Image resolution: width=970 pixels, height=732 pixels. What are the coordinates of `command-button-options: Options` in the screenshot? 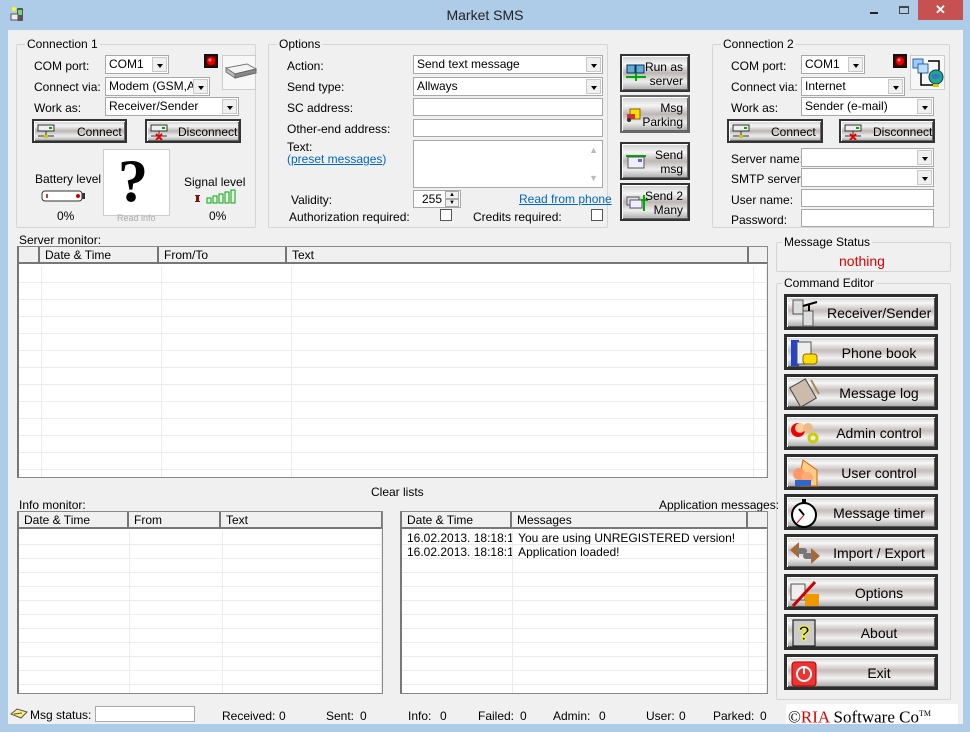 It's located at (861, 592).